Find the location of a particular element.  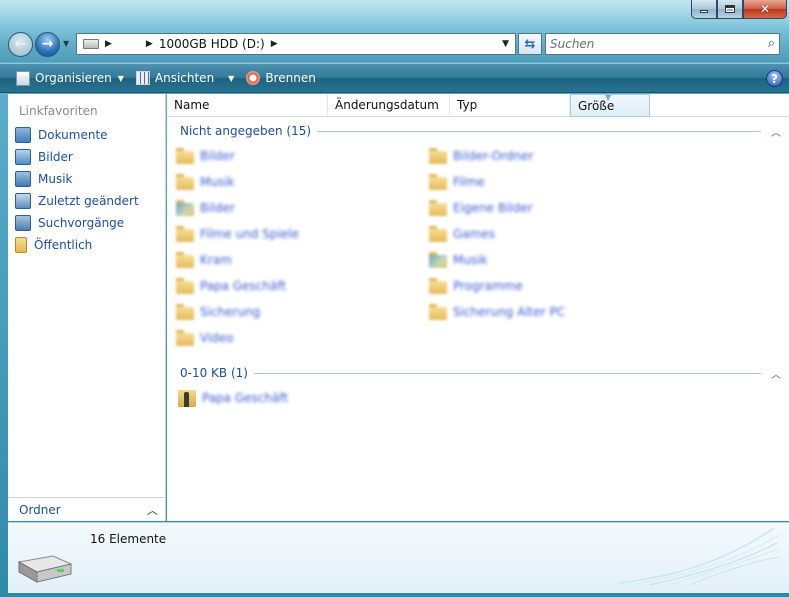

sidebar-item-label: Musik is located at coordinates (55, 179).